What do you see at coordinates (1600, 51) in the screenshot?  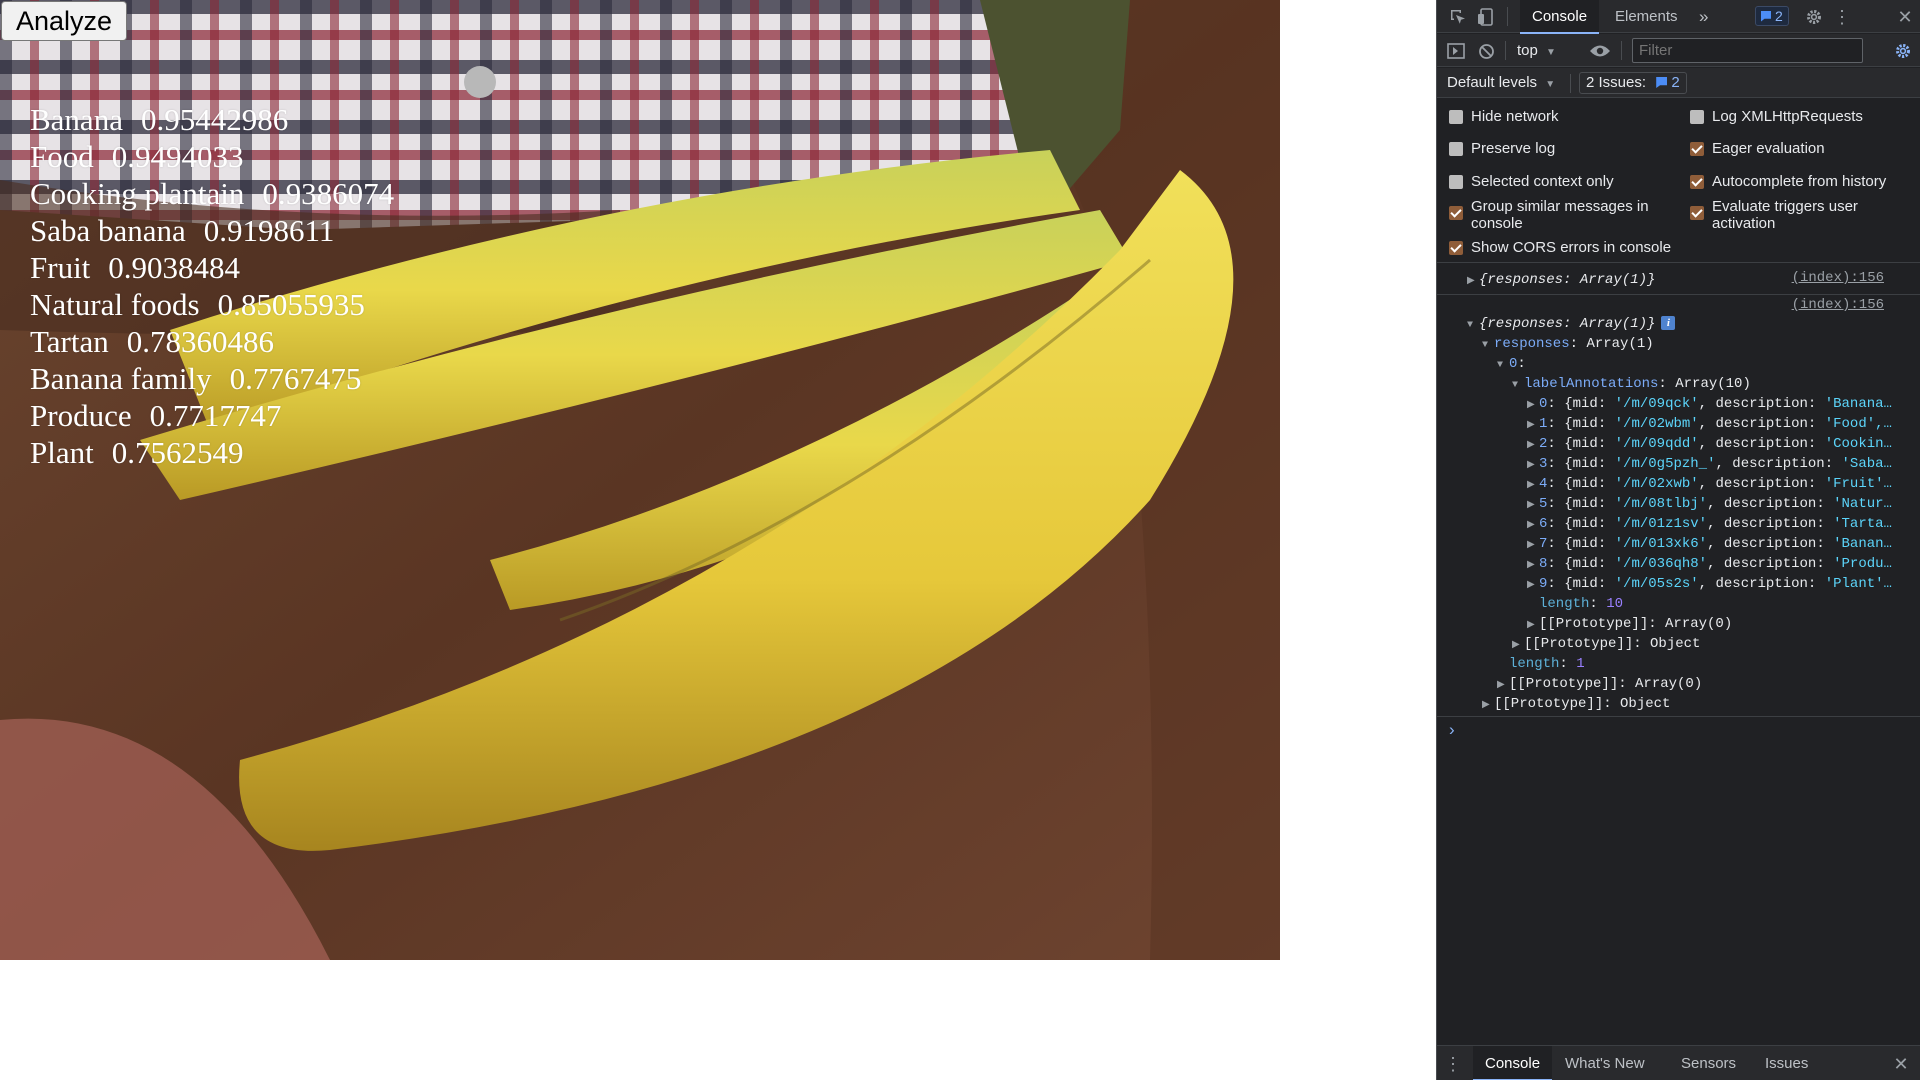 I see `live-expression-eye-icon` at bounding box center [1600, 51].